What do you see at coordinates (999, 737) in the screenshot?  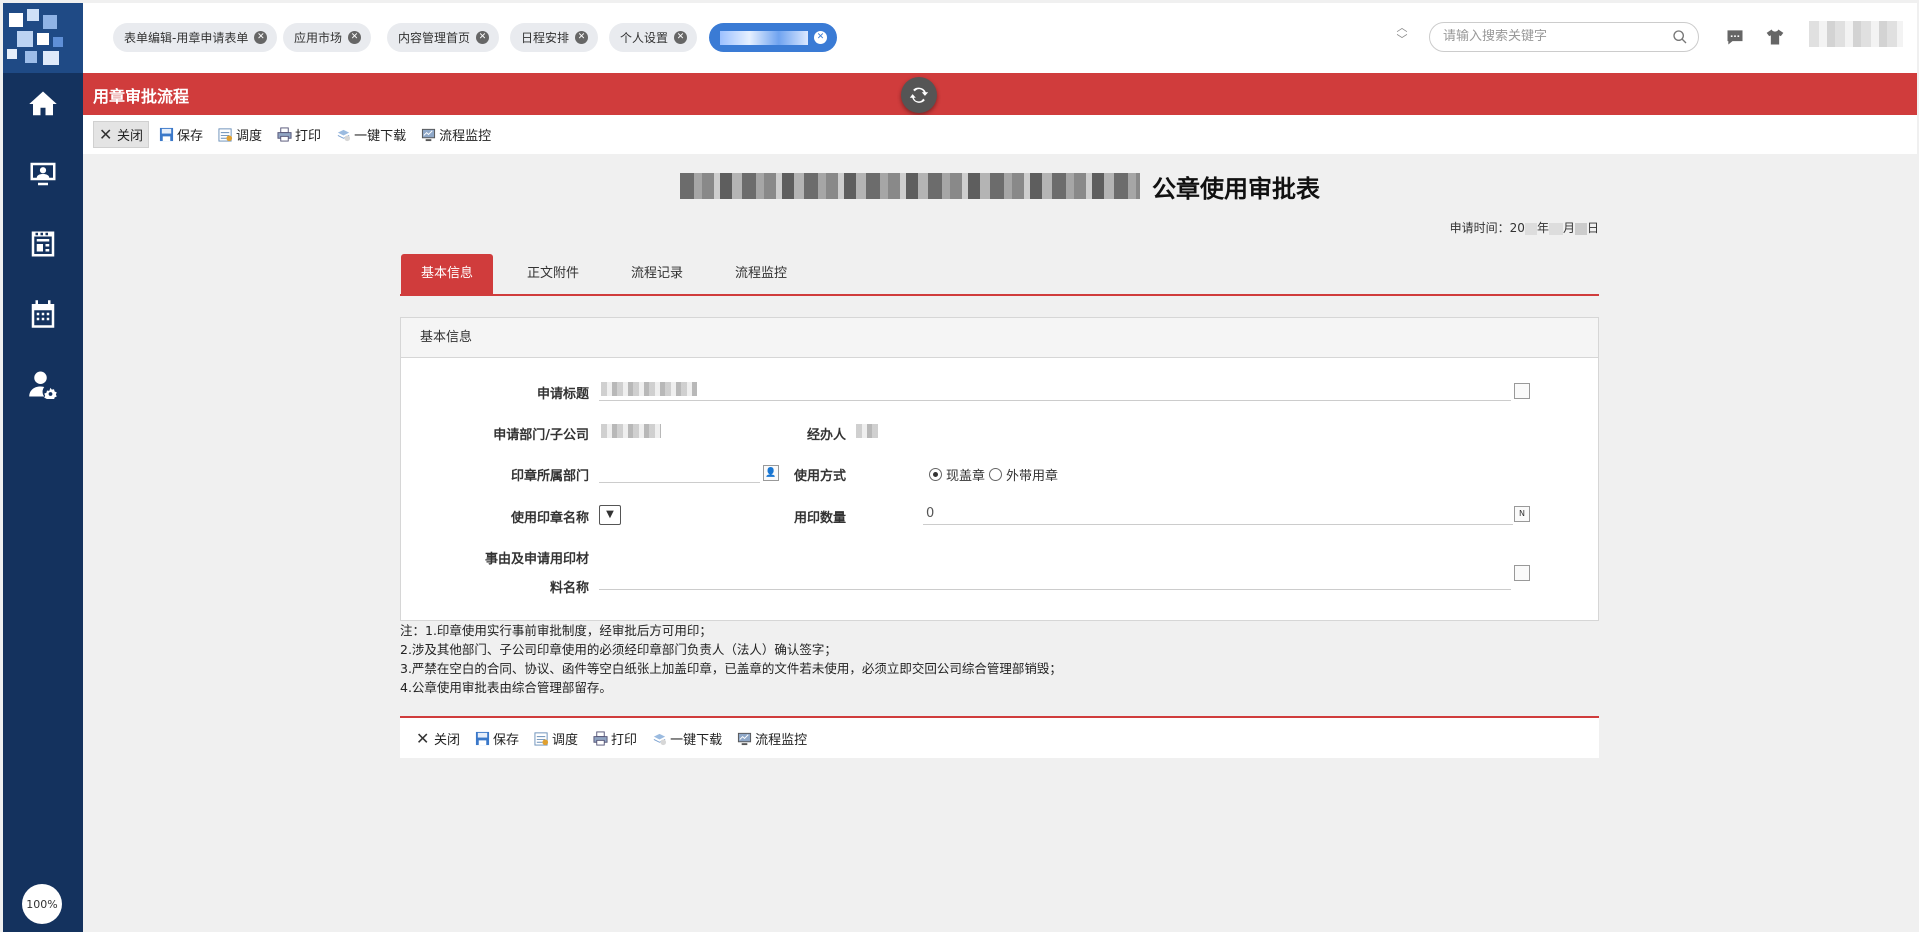 I see `bottom-action-toolbar: ✕ 关闭 保存 调度 打印 一键下载 流程监控` at bounding box center [999, 737].